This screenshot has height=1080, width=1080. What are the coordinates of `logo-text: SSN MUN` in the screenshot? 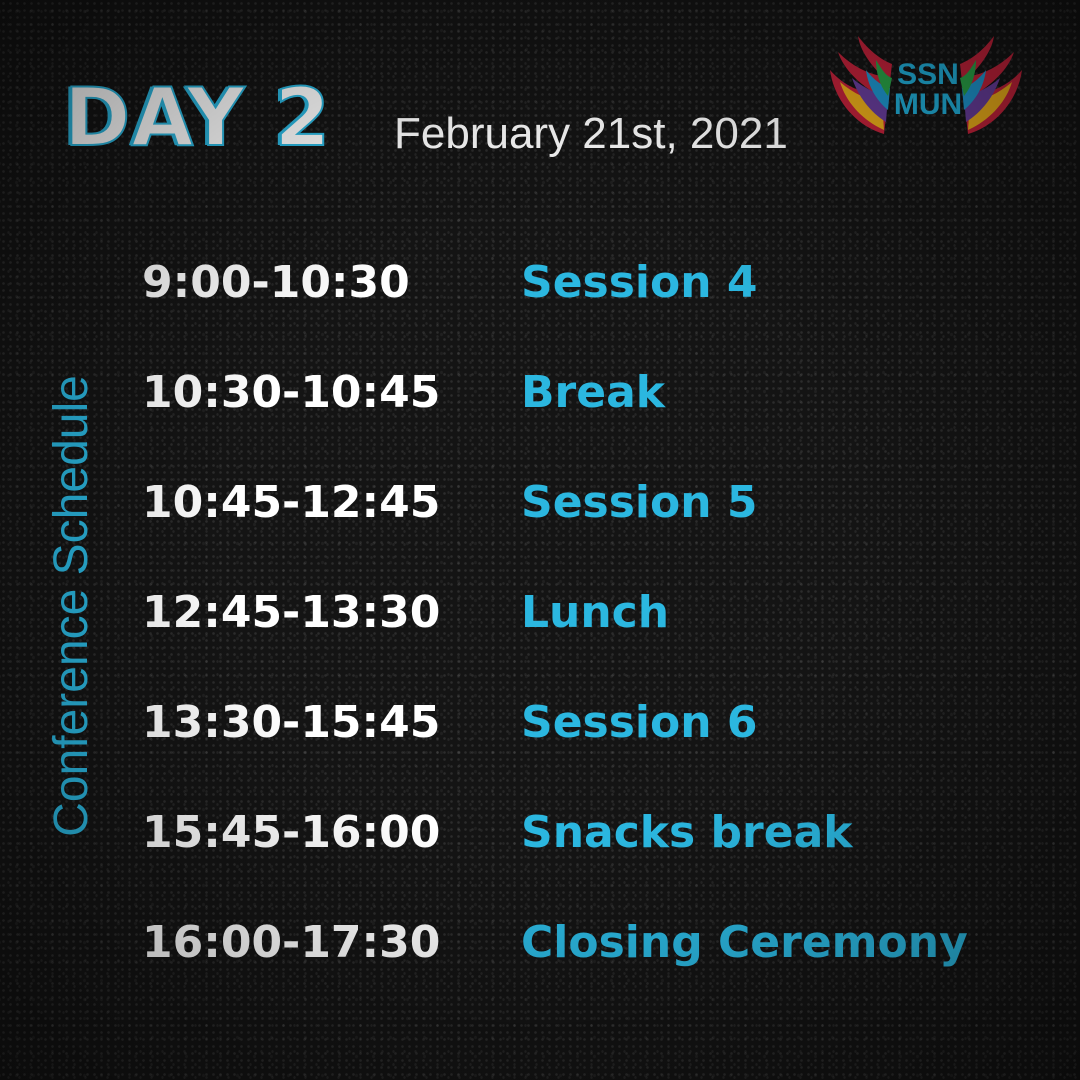 It's located at (928, 90).